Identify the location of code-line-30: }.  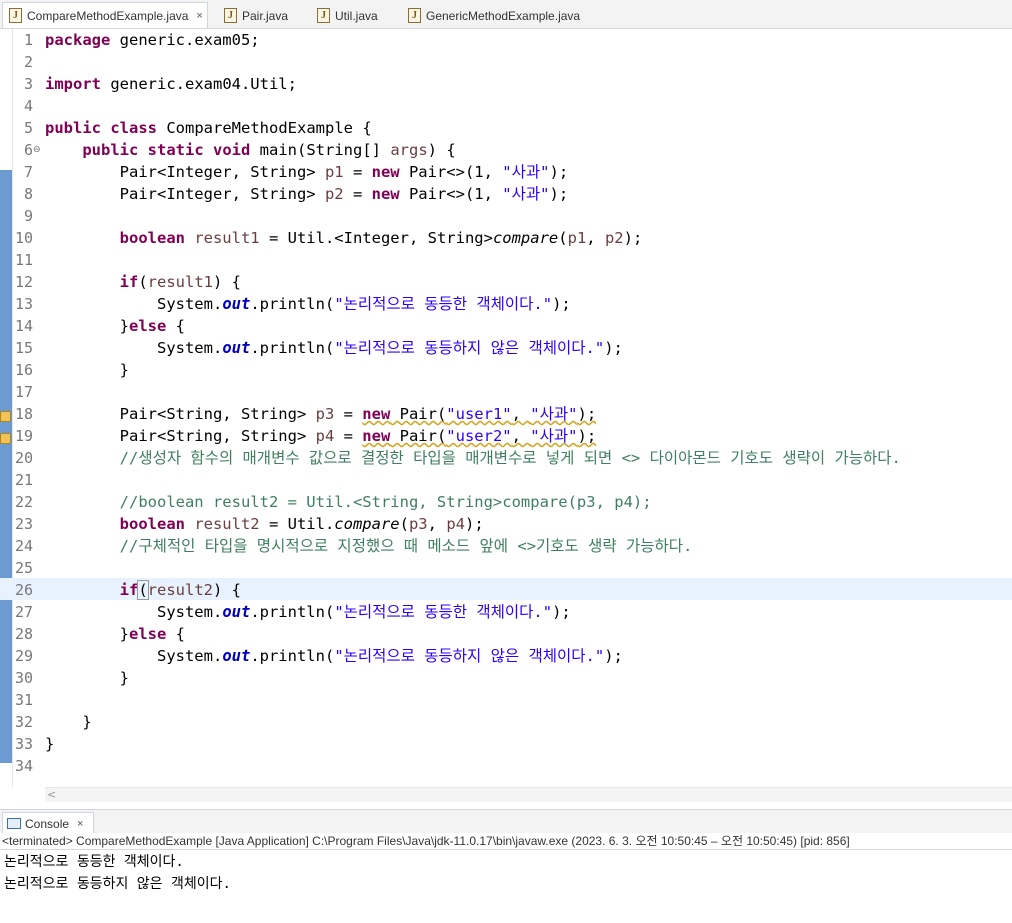
(124, 678).